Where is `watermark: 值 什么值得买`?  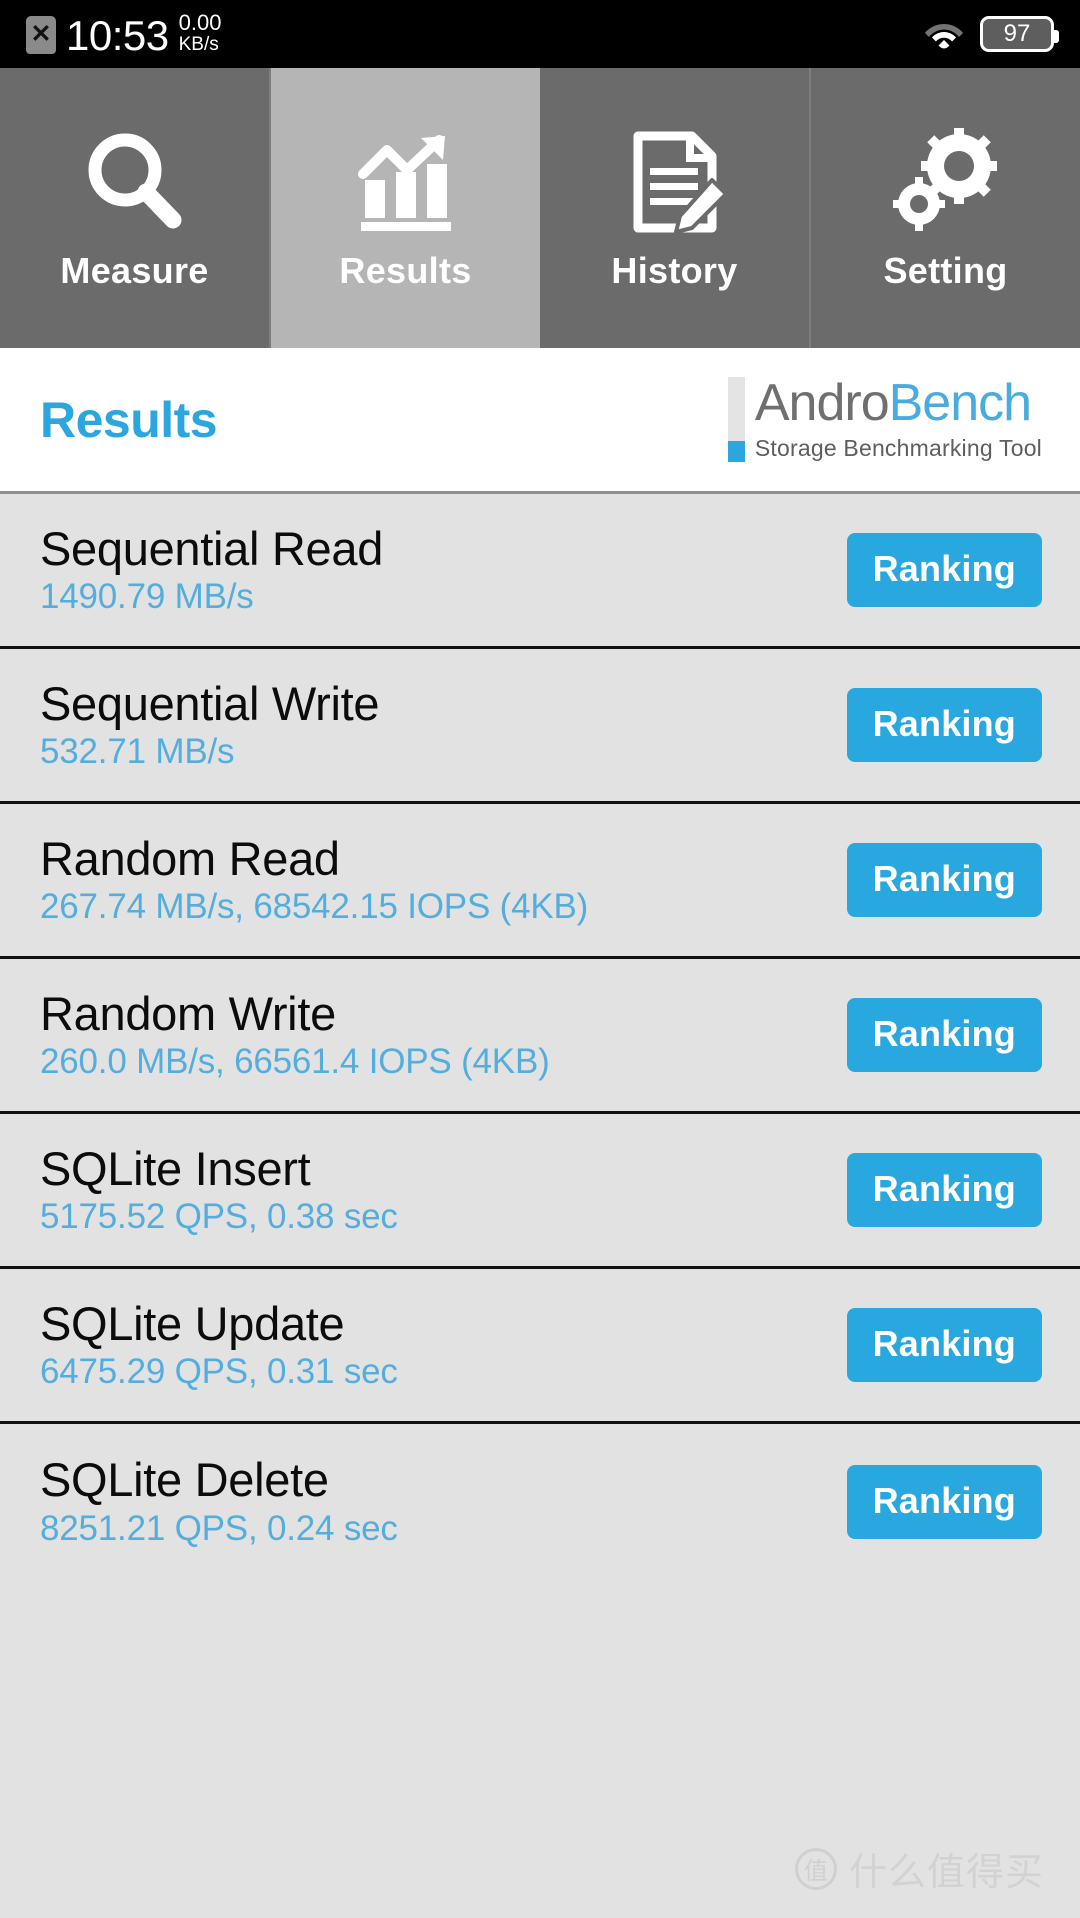 watermark: 值 什么值得买 is located at coordinates (919, 1868).